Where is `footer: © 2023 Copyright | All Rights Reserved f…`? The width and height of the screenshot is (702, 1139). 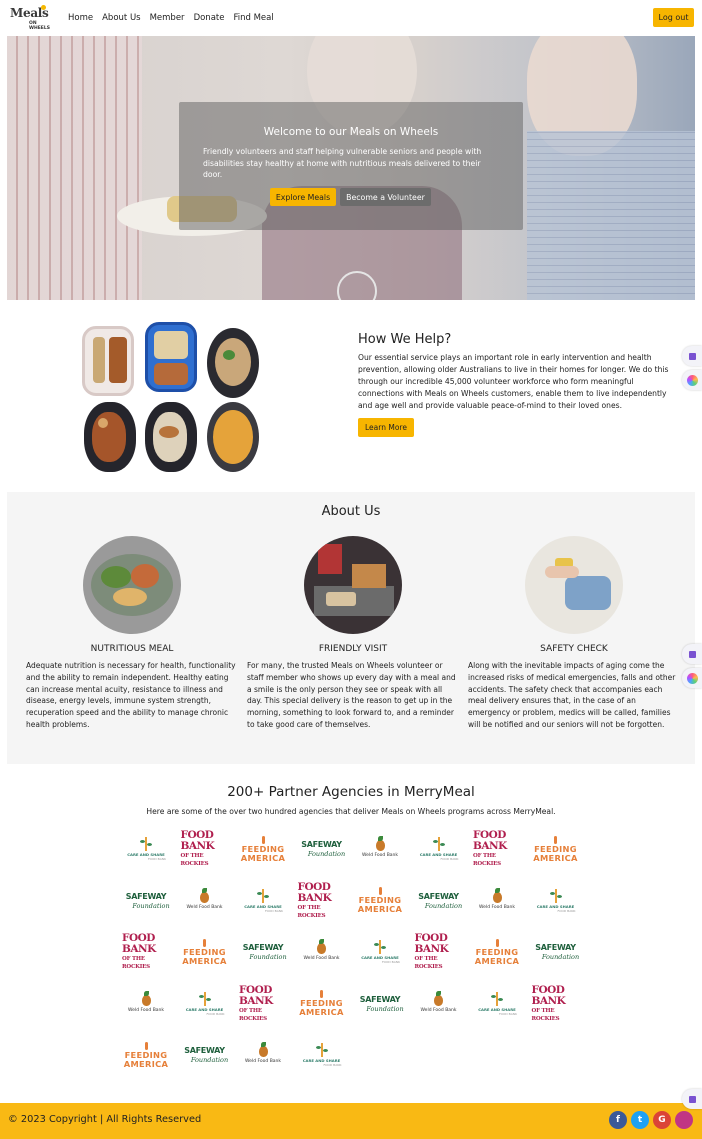
footer: © 2023 Copyright | All Rights Reserved f… is located at coordinates (351, 1121).